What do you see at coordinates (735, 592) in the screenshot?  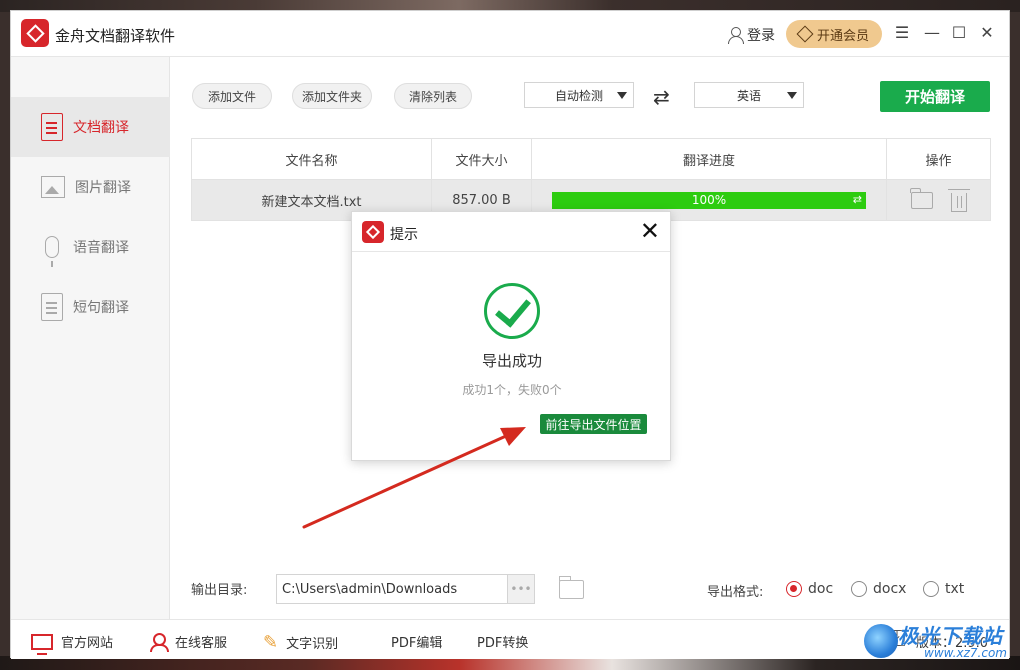 I see `export-format-label: 导出格式:` at bounding box center [735, 592].